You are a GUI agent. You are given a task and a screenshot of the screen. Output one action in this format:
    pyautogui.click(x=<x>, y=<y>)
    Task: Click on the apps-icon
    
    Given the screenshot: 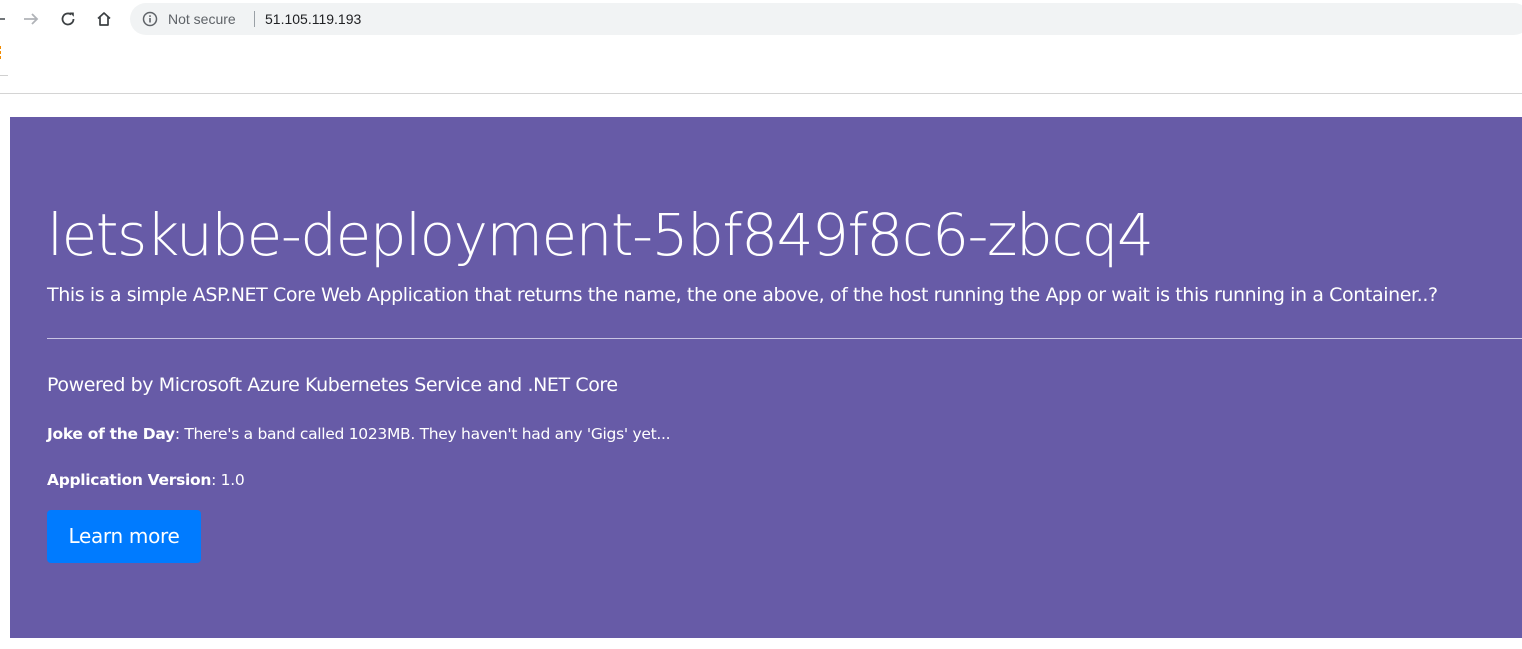 What is the action you would take?
    pyautogui.click(x=1, y=53)
    